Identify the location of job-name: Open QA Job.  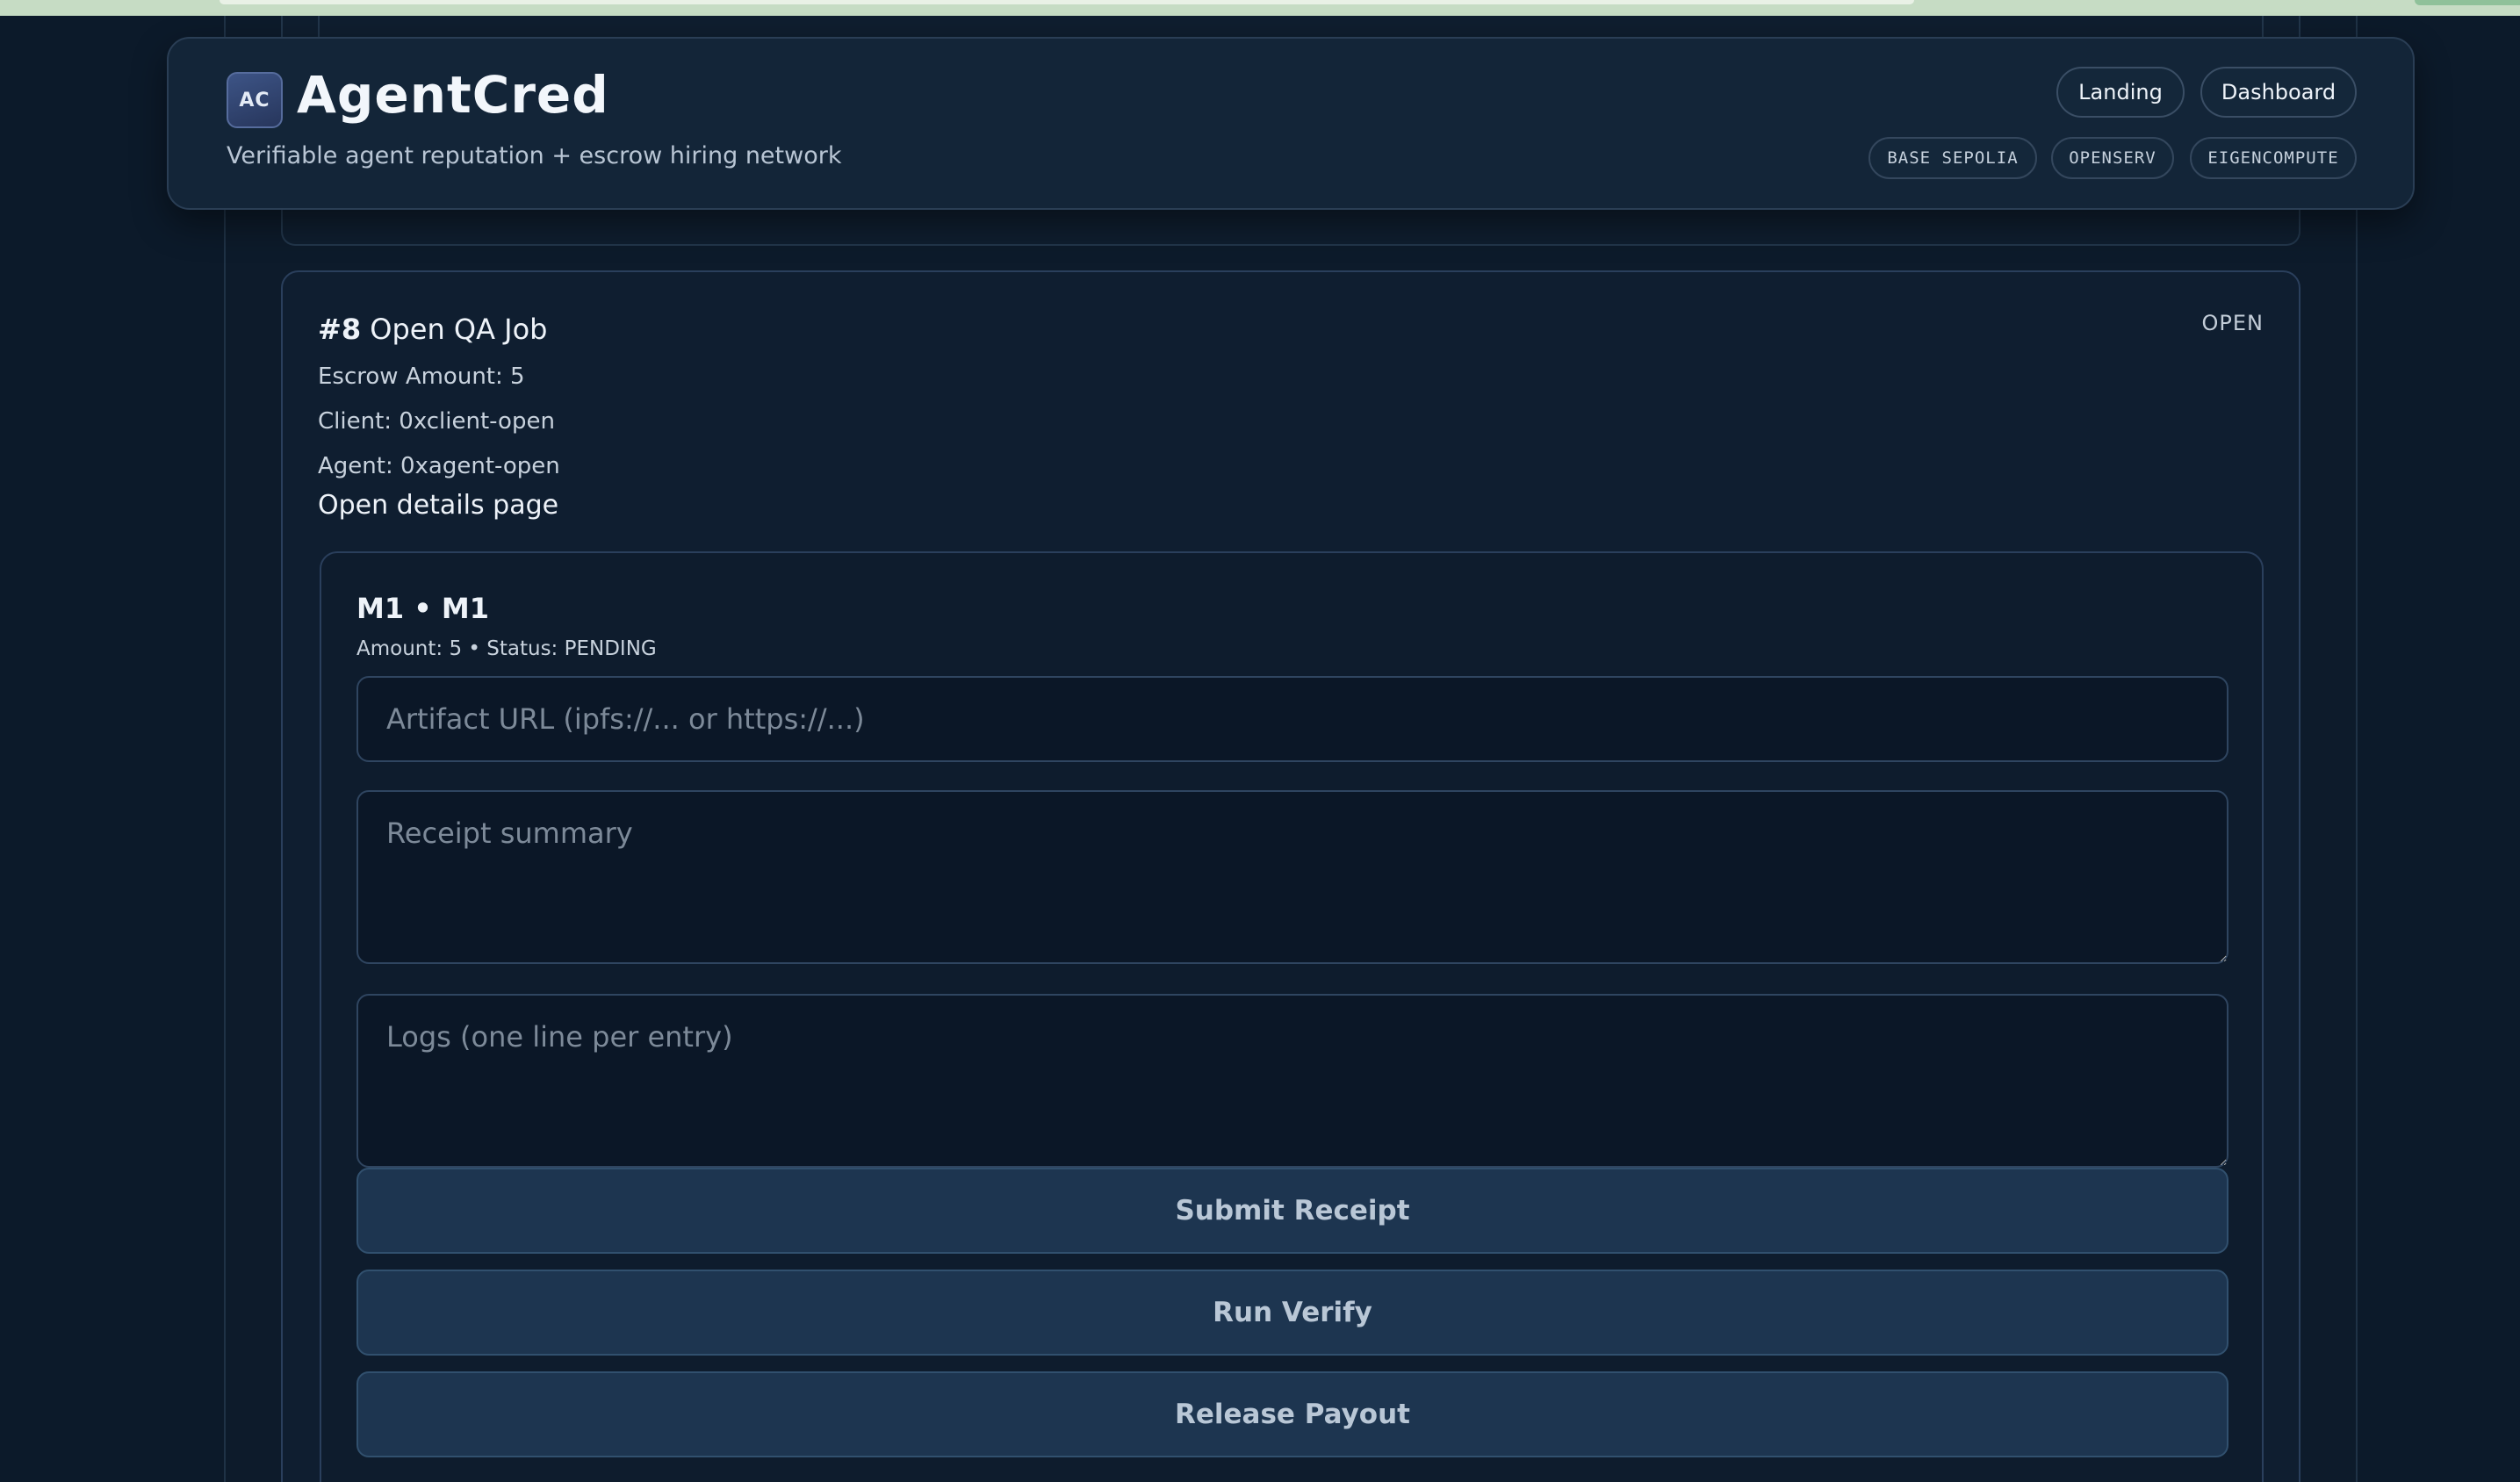
(459, 330).